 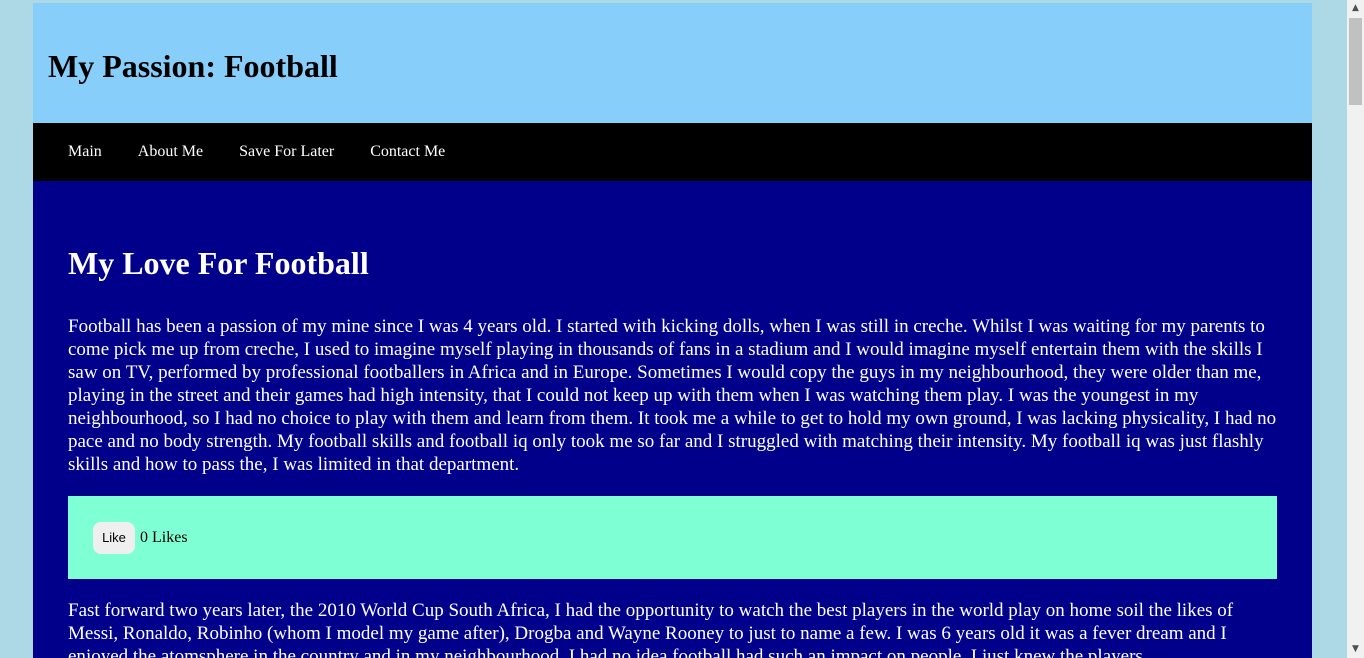 I want to click on nav-item-save-for-later: Save For Later, so click(x=286, y=152).